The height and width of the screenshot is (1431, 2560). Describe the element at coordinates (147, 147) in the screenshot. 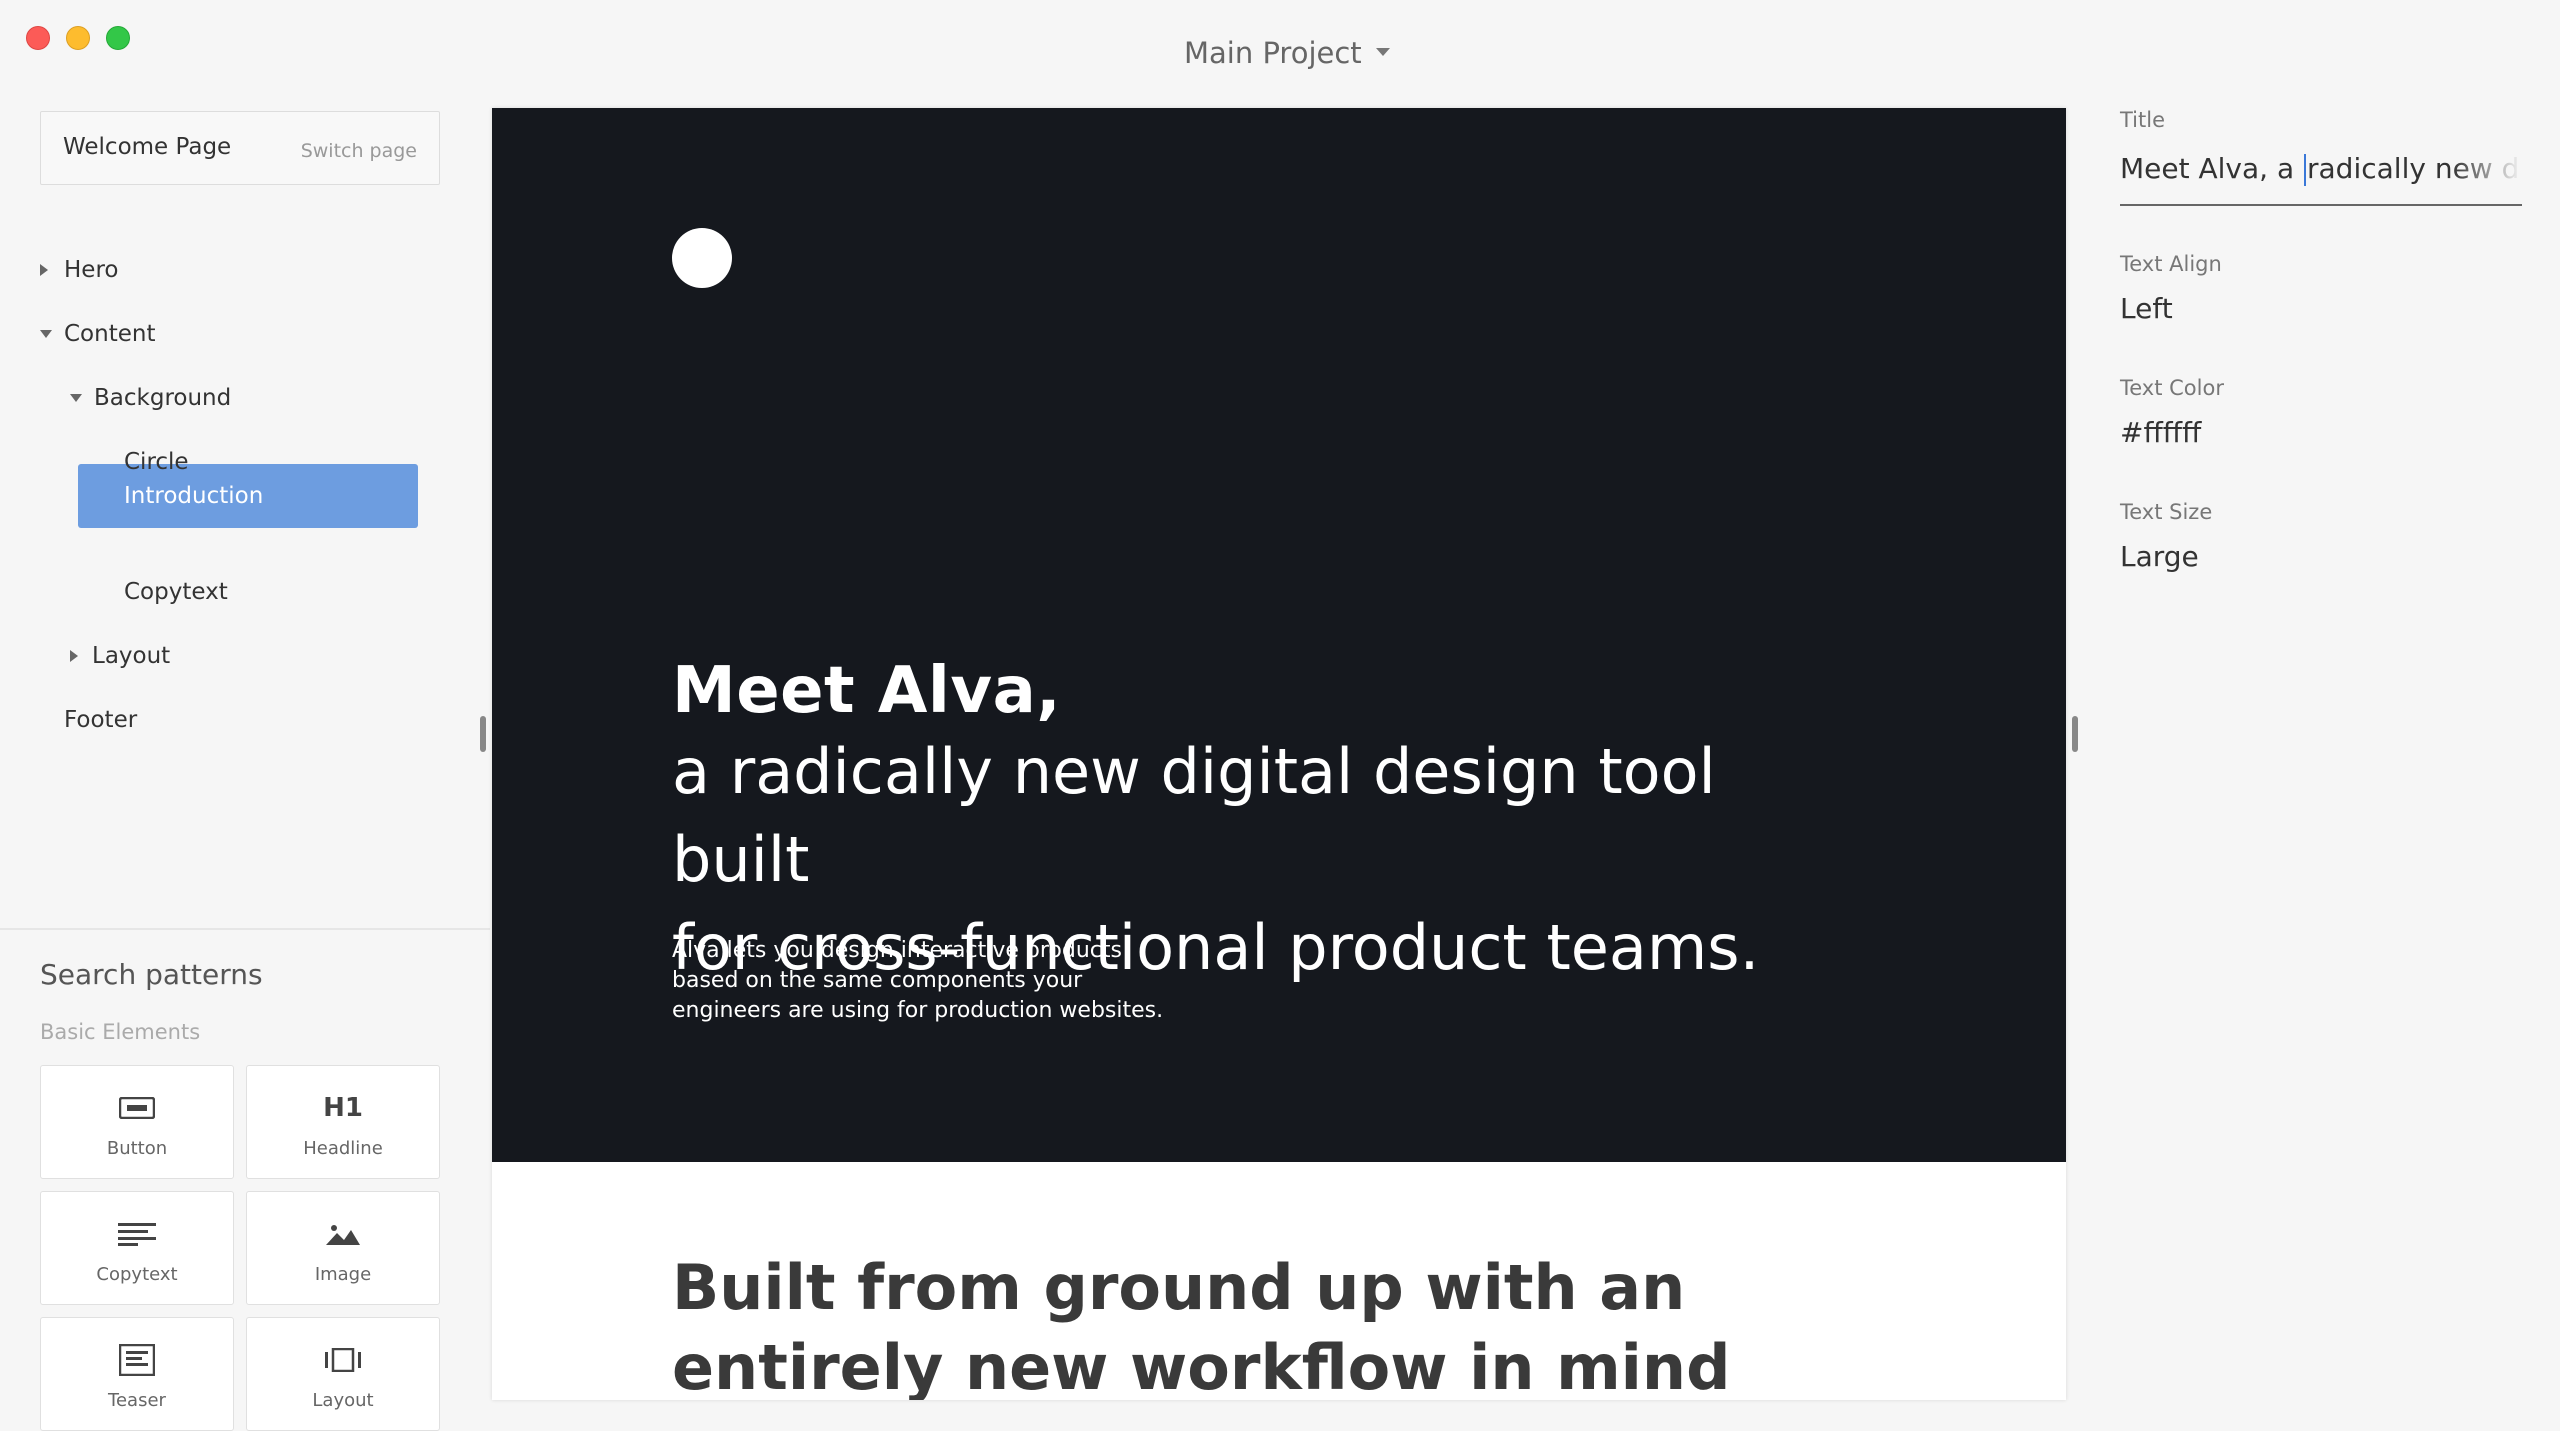

I see `current-page-name: Welcome Page` at that location.